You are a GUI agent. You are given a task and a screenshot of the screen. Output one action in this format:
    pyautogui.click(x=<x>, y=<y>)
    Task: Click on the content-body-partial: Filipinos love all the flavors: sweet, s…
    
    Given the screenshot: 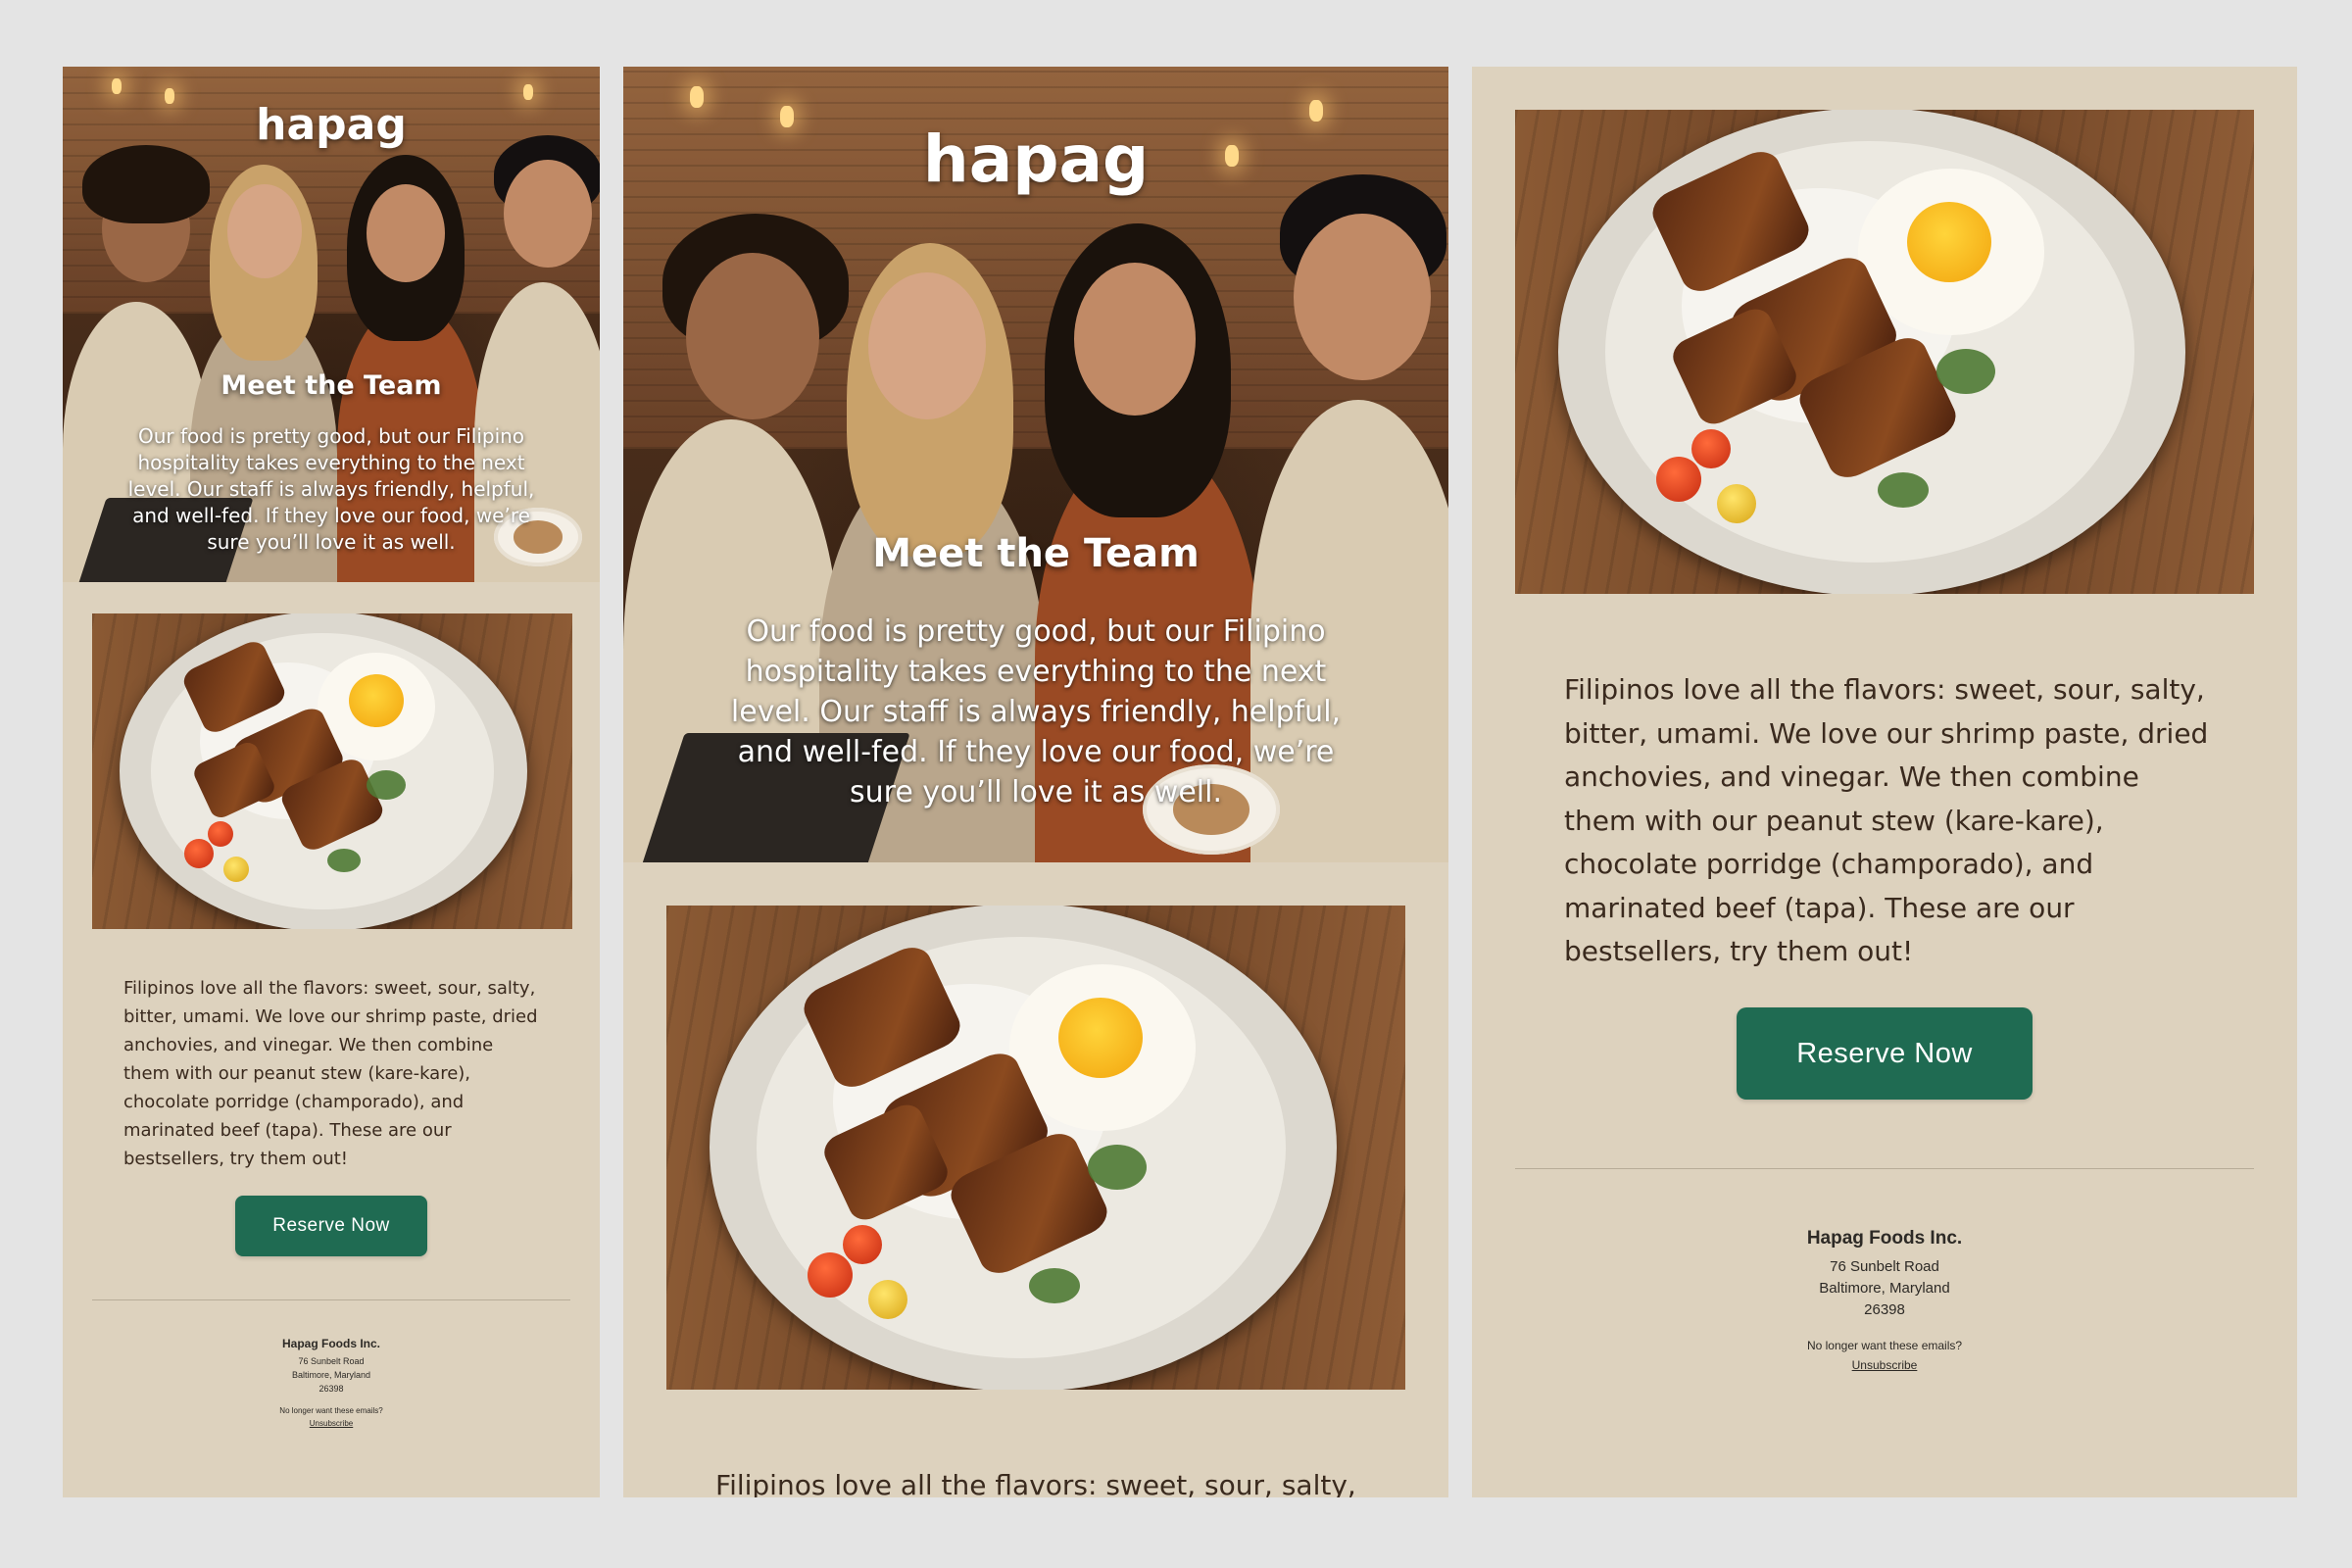 What is the action you would take?
    pyautogui.click(x=1035, y=1483)
    